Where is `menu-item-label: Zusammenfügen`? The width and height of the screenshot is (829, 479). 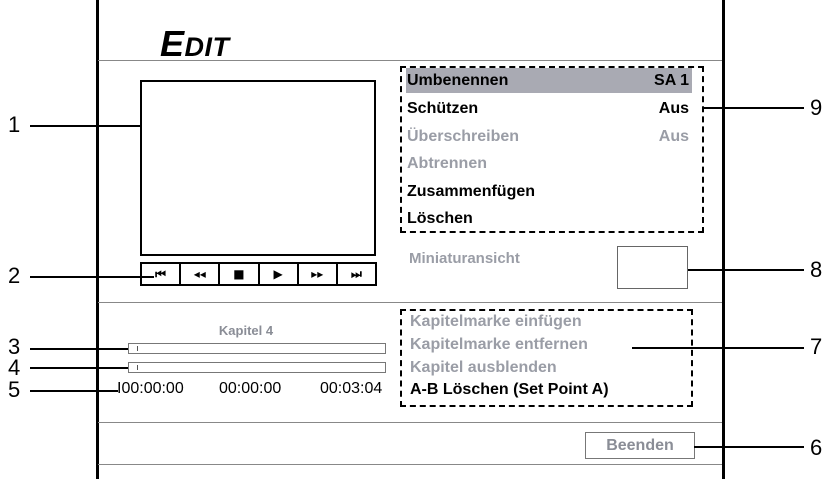 menu-item-label: Zusammenfügen is located at coordinates (471, 191).